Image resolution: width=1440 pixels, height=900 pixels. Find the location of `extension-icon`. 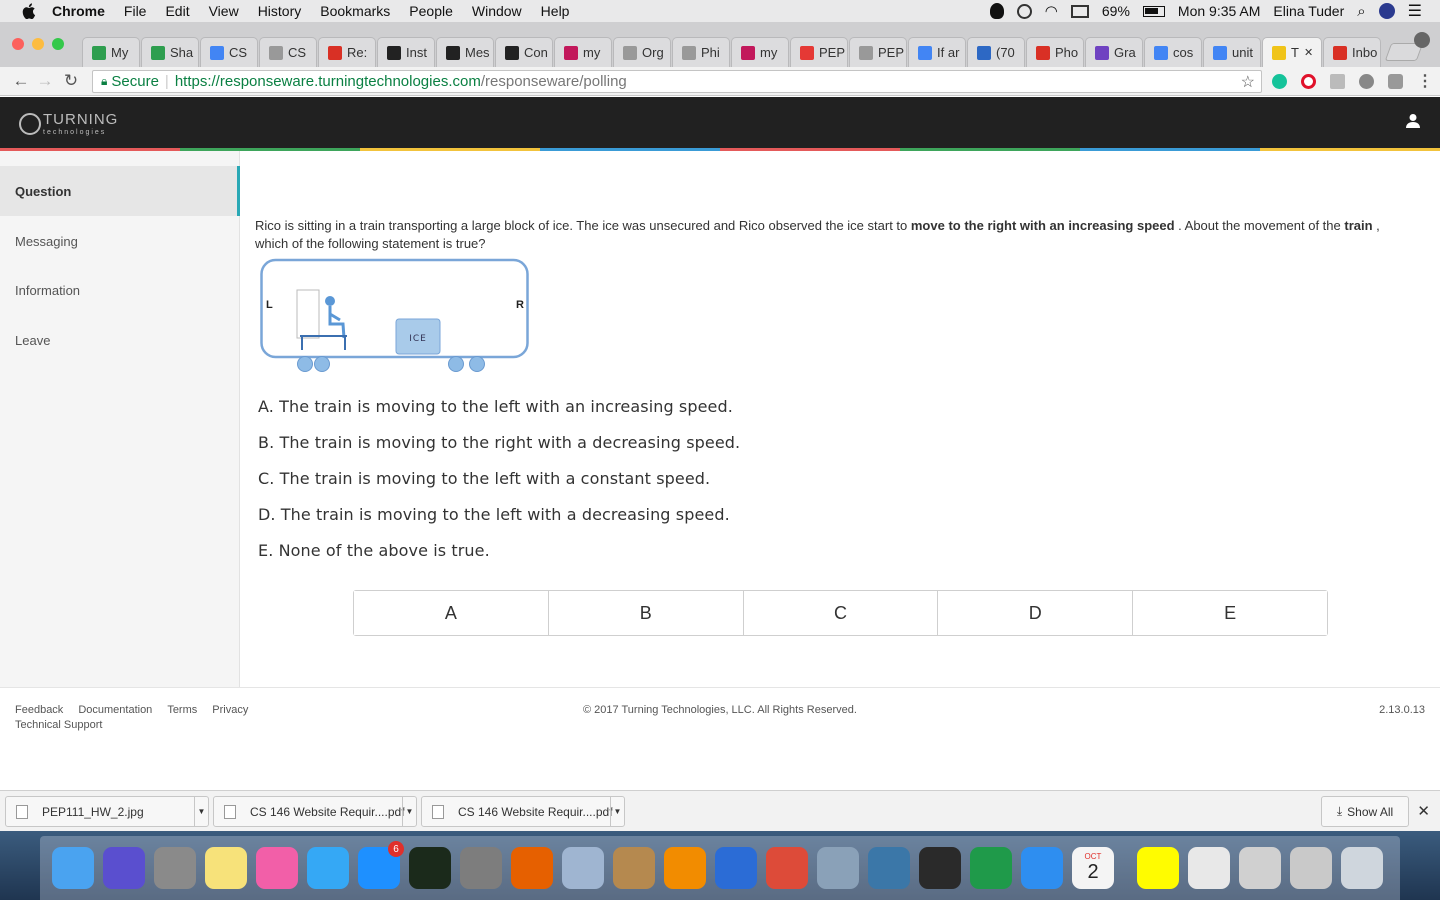

extension-icon is located at coordinates (1337, 81).